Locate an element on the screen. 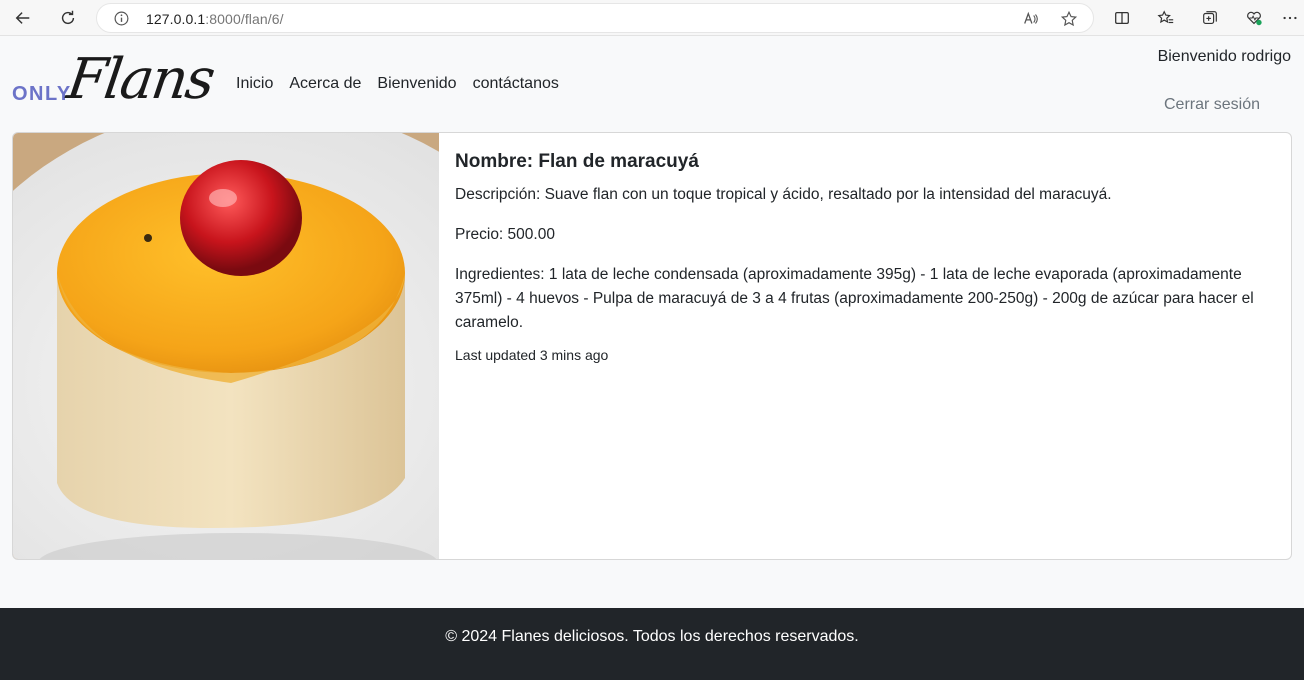  collections-icon is located at coordinates (1210, 18).